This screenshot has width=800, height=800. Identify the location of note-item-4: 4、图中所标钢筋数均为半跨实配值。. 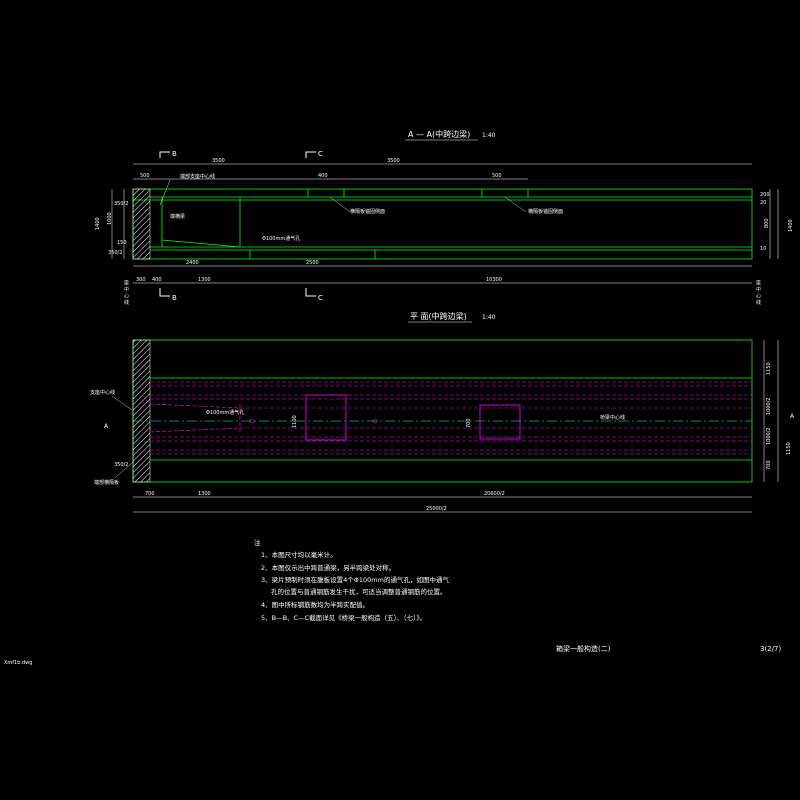
(315, 604).